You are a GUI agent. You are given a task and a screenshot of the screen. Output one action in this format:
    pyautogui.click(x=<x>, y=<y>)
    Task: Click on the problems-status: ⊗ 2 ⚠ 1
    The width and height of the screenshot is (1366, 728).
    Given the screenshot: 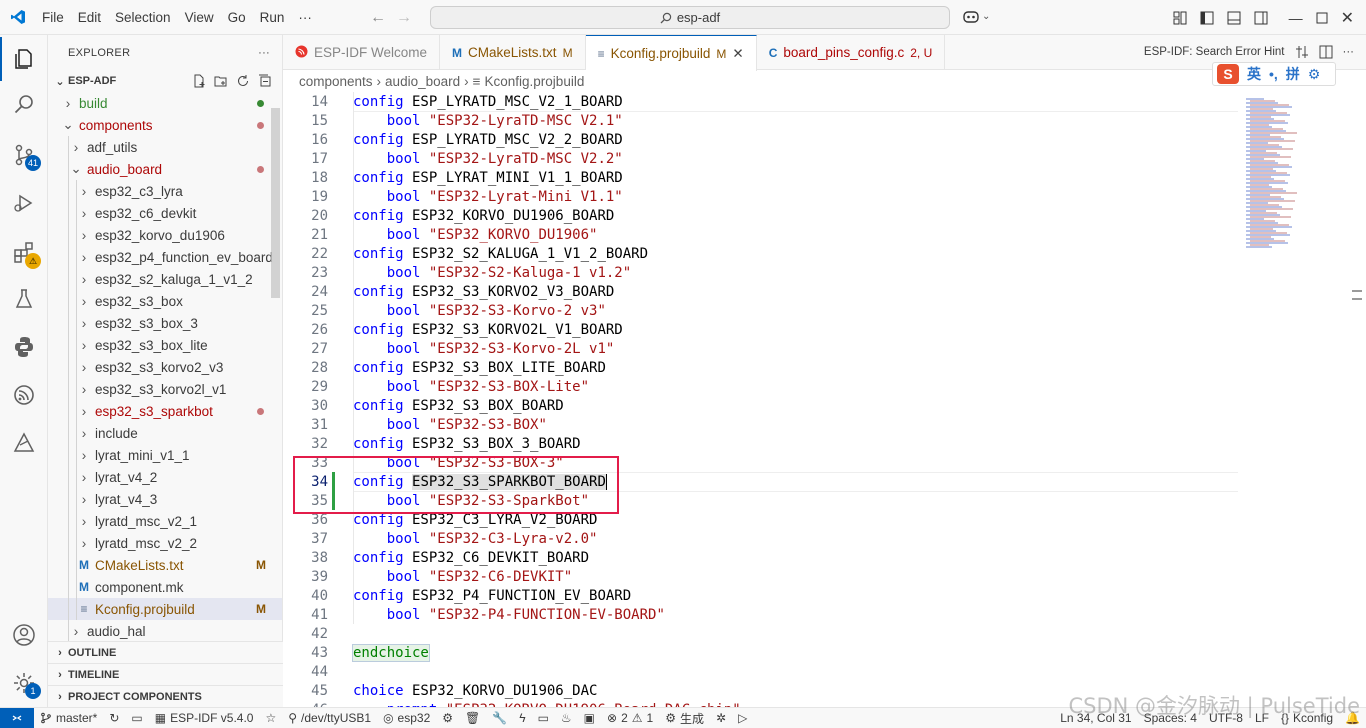 What is the action you would take?
    pyautogui.click(x=630, y=718)
    